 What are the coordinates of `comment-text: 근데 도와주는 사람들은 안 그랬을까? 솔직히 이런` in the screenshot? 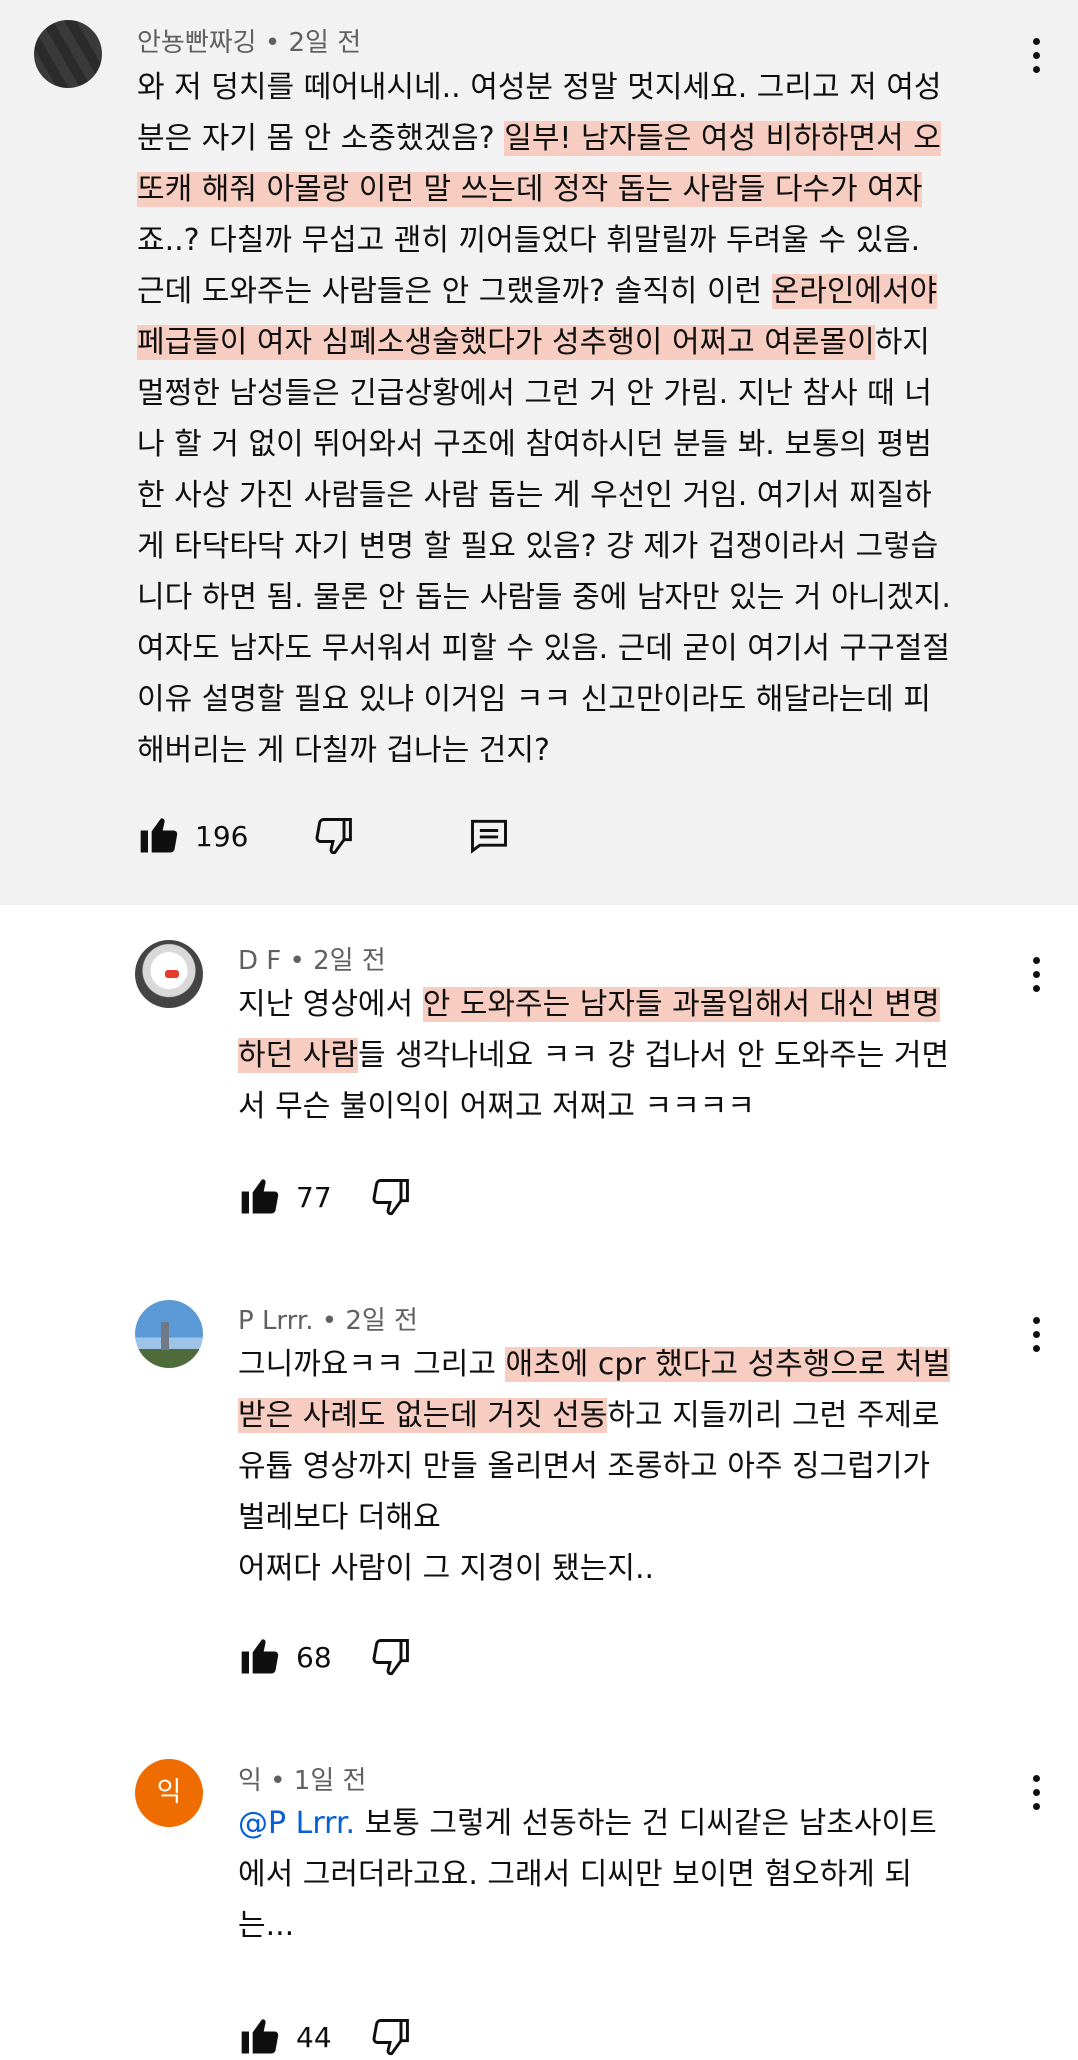 It's located at (454, 291).